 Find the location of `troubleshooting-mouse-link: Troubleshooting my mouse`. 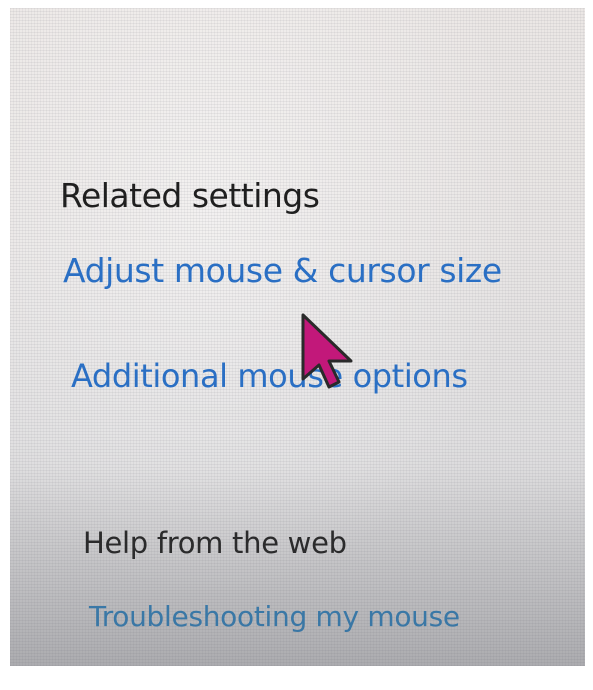

troubleshooting-mouse-link: Troubleshooting my mouse is located at coordinates (274, 616).